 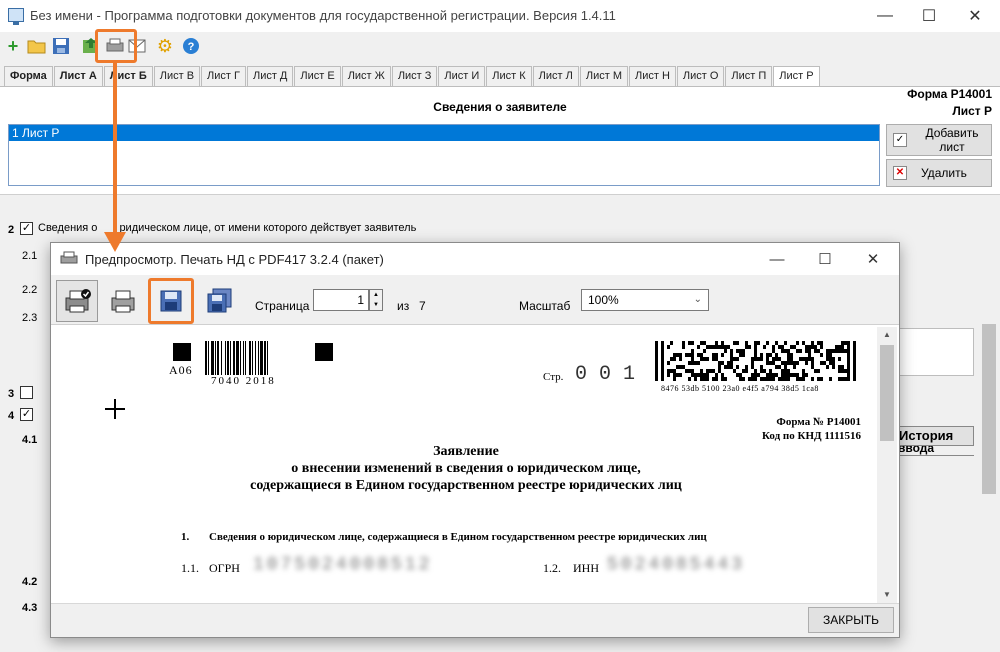 I want to click on tab-2: Лист А, so click(x=78, y=76).